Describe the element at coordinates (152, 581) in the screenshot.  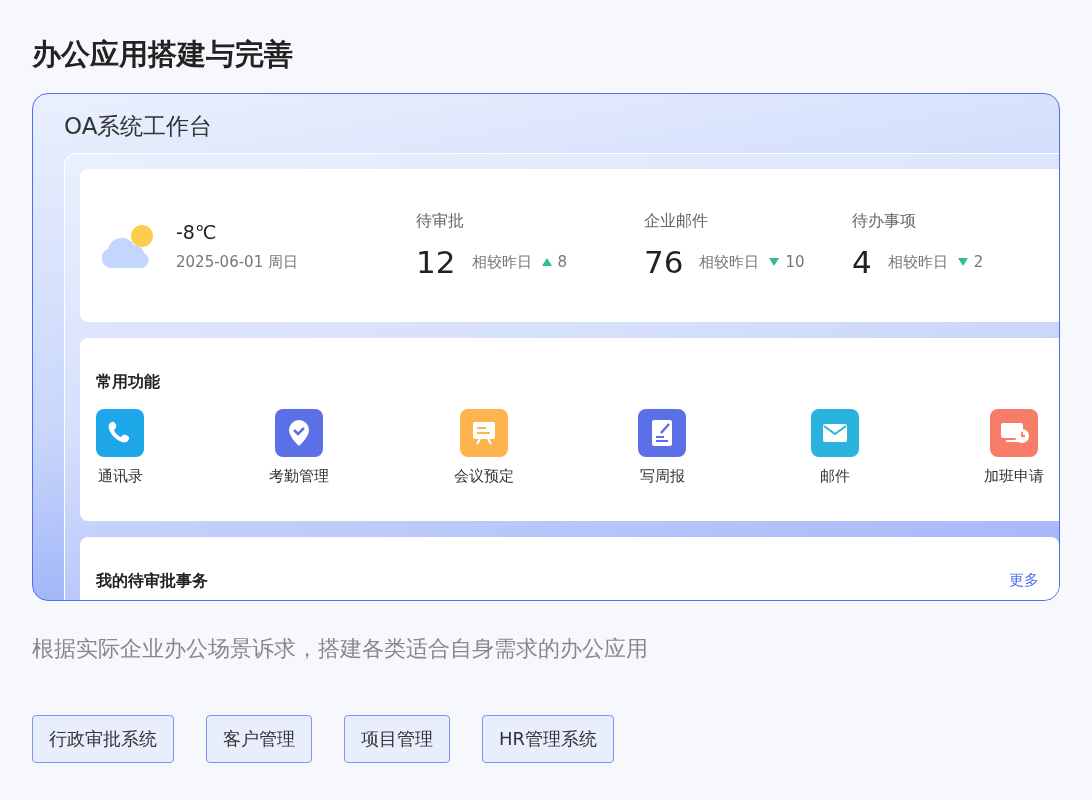
I see `section-title: 我的待审批事务` at that location.